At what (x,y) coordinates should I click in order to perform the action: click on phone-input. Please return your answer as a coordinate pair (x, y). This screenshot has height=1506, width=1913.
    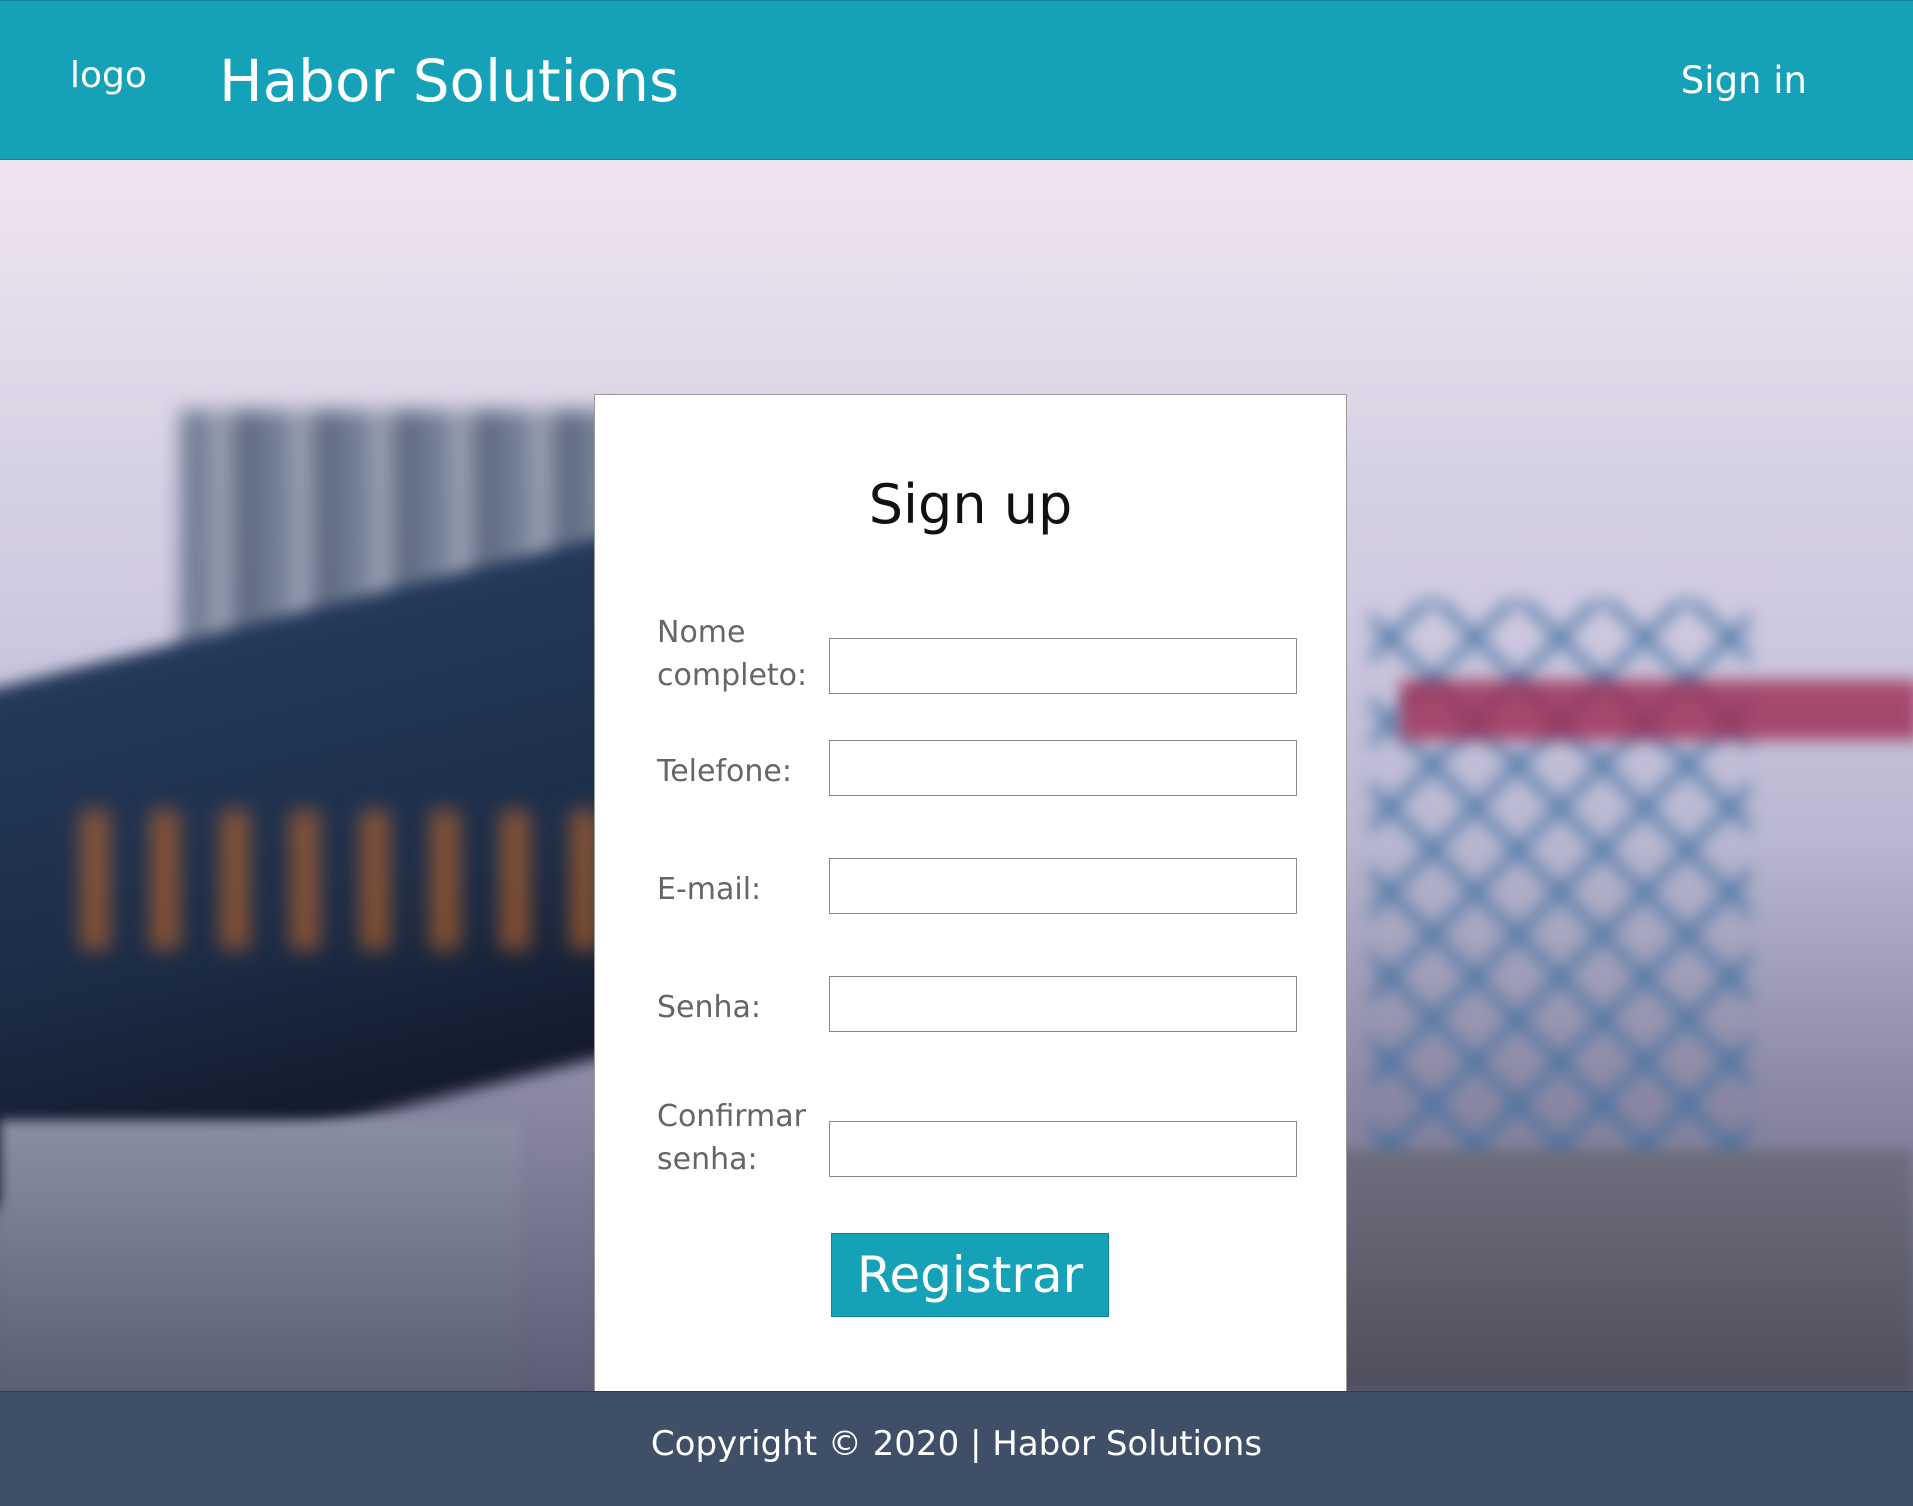
    Looking at the image, I should click on (1063, 768).